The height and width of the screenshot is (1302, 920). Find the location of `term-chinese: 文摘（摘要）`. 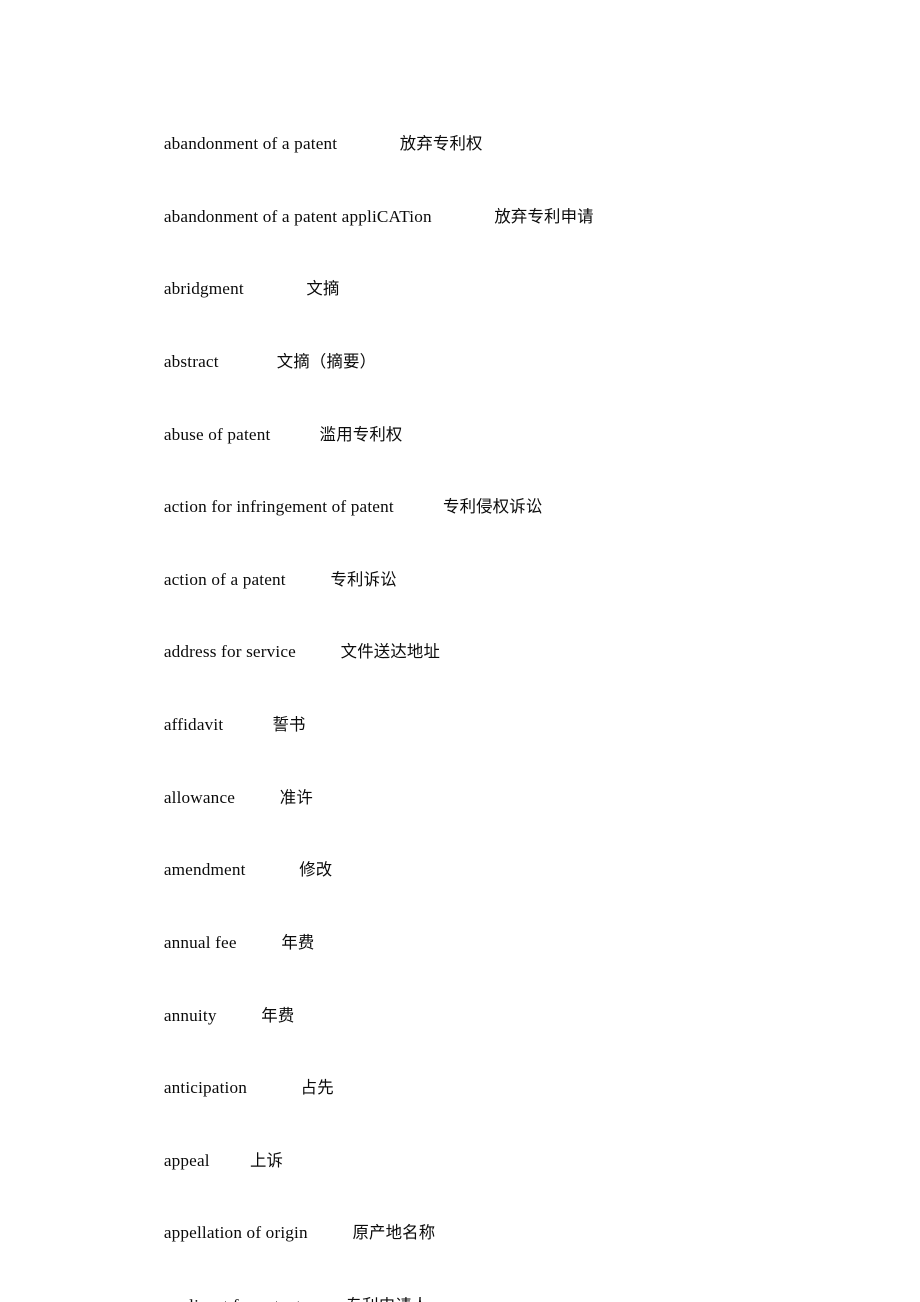

term-chinese: 文摘（摘要） is located at coordinates (326, 362).